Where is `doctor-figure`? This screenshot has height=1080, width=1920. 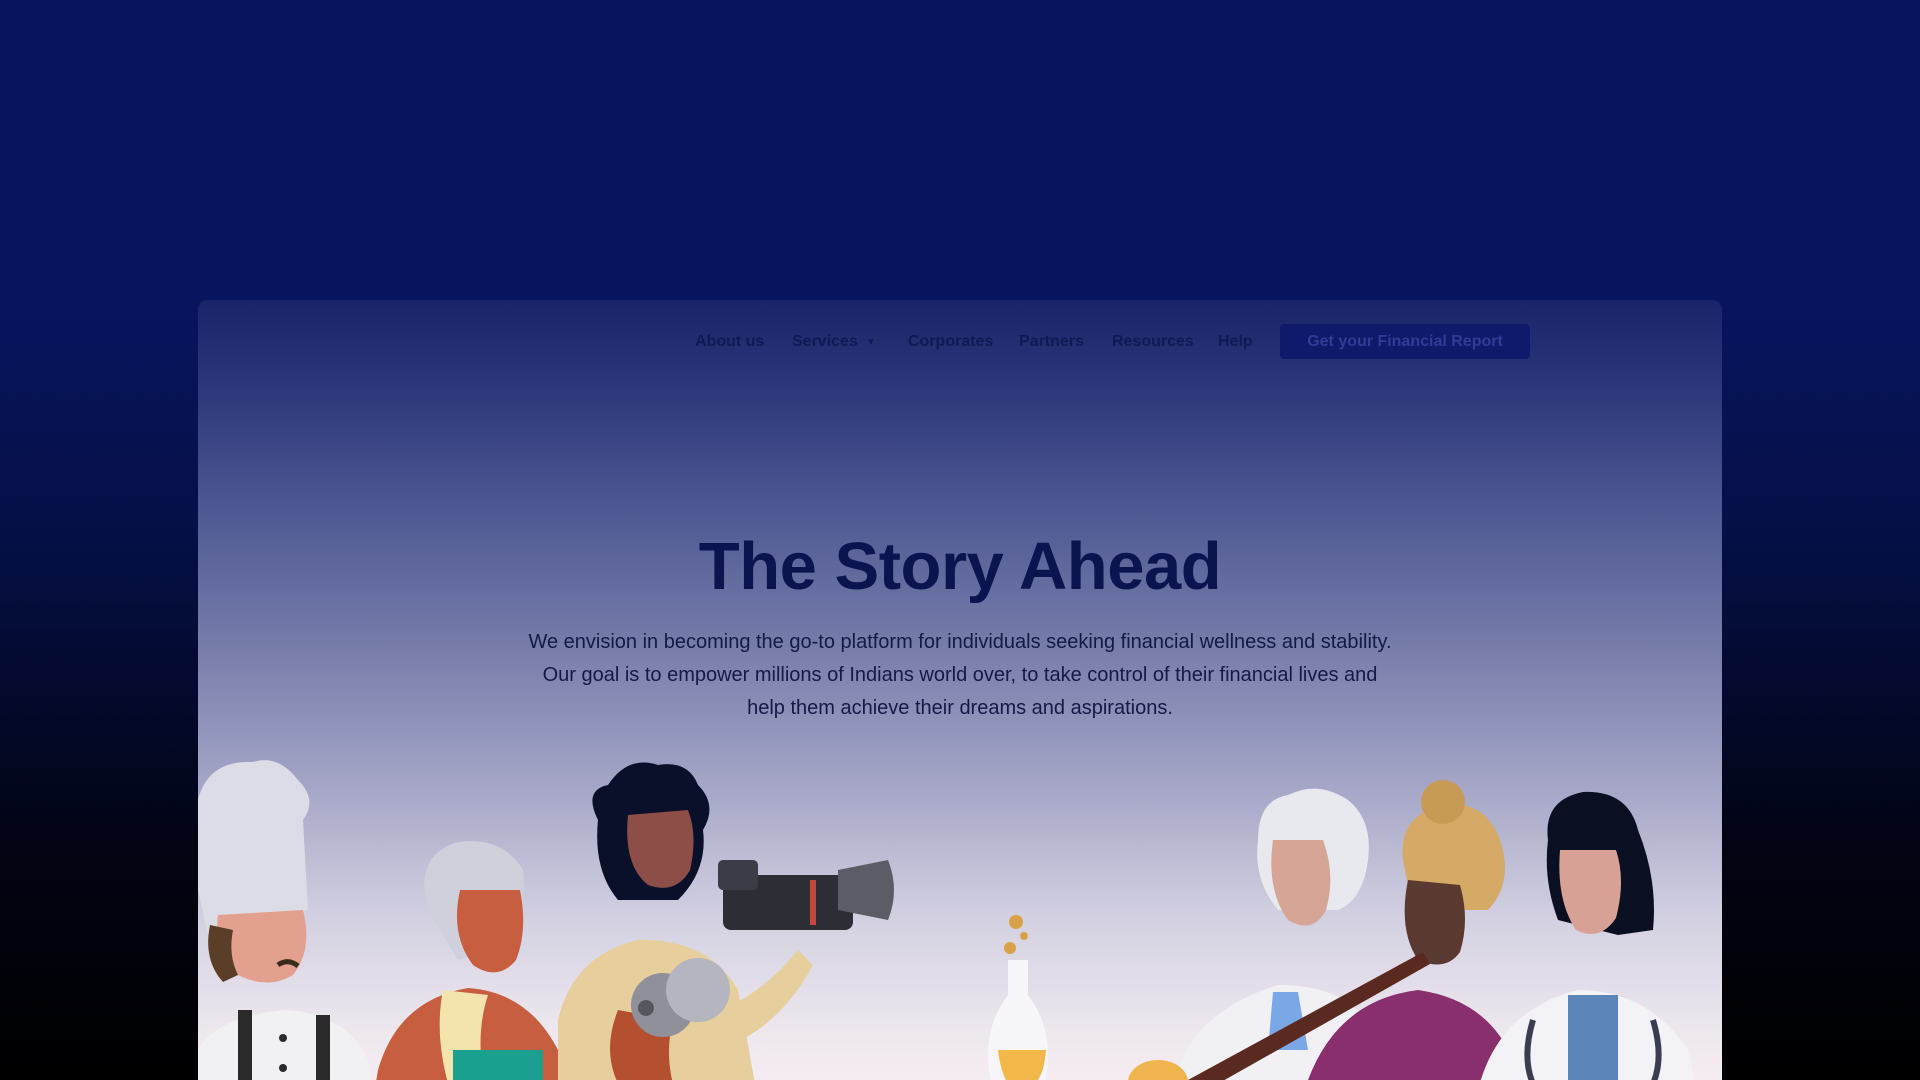
doctor-figure is located at coordinates (1587, 935).